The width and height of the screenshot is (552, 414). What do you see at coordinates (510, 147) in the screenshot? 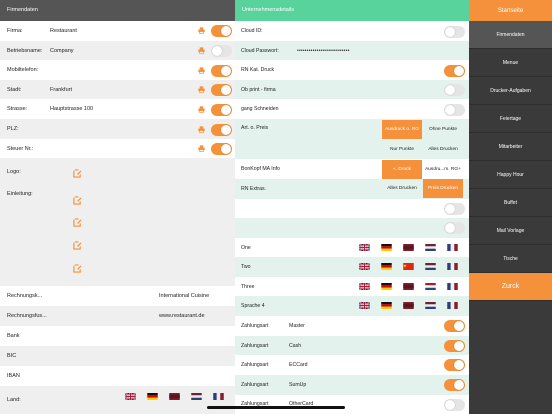
I see `nav-item-mitarbeiter: Mitarbeiter` at bounding box center [510, 147].